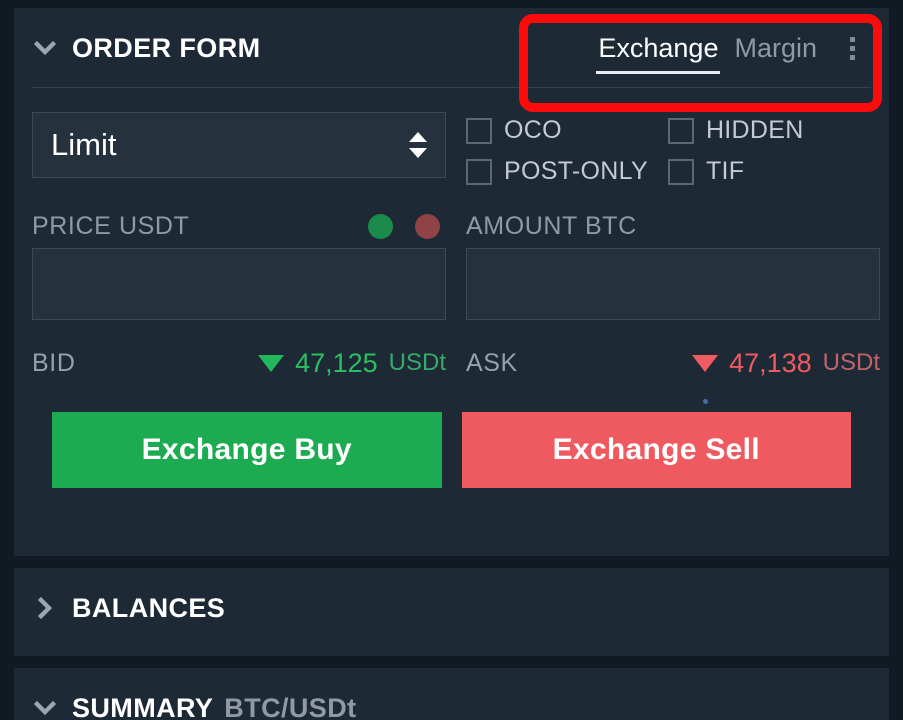 This screenshot has height=720, width=903. Describe the element at coordinates (290, 706) in the screenshot. I see `summary-pair: BTC/USDt` at that location.